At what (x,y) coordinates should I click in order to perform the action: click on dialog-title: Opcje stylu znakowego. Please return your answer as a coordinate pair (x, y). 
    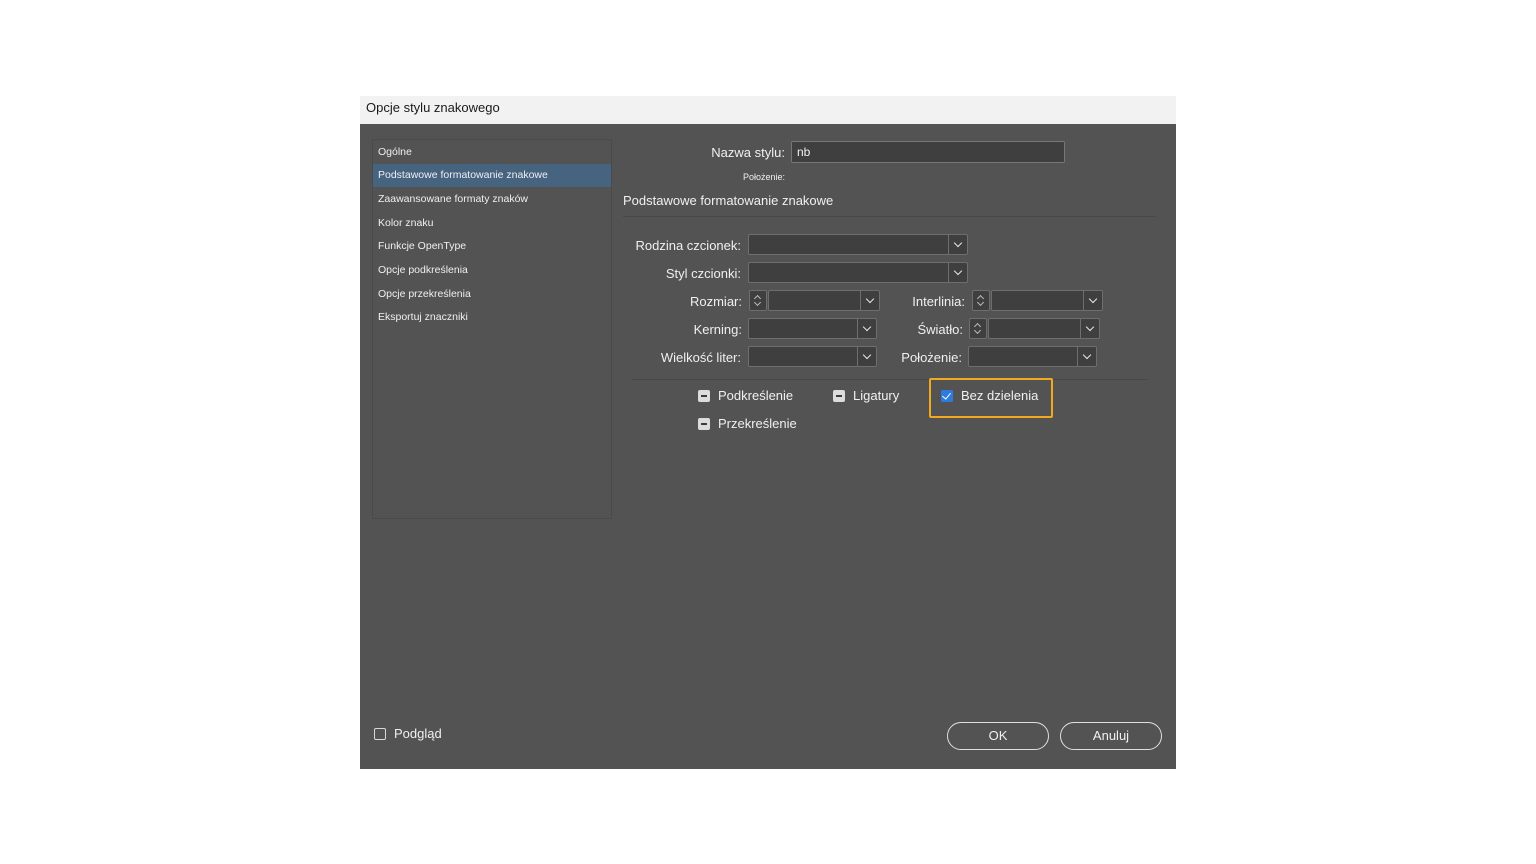
    Looking at the image, I should click on (768, 110).